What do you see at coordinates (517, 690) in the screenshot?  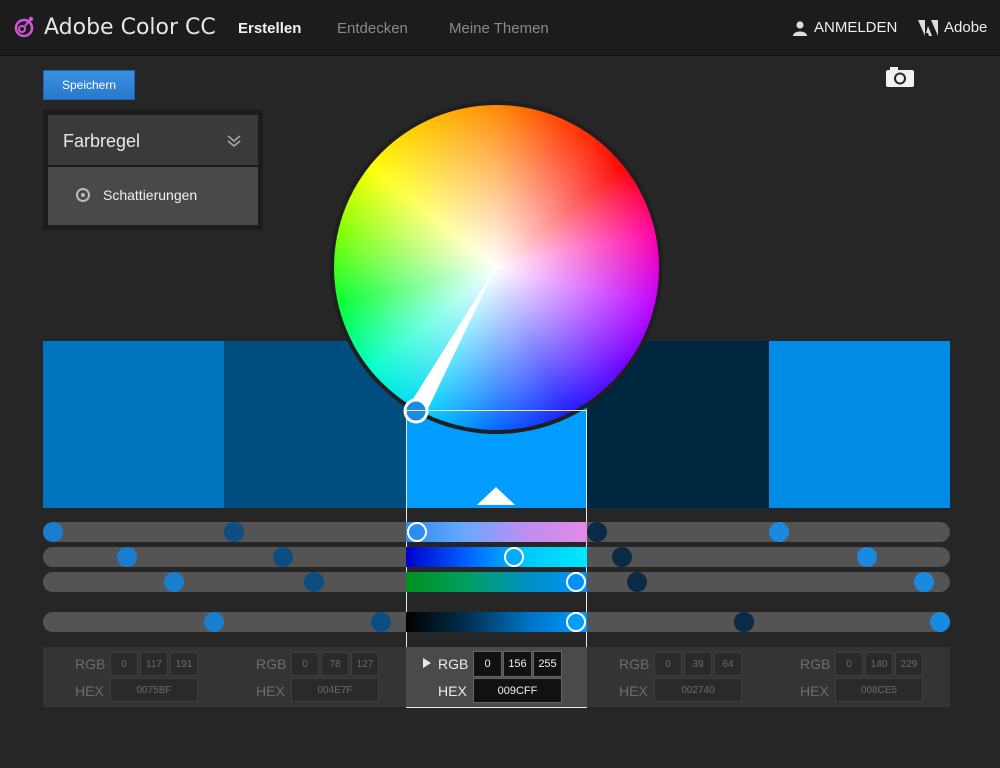 I see `hex-field-active: 009CFF` at bounding box center [517, 690].